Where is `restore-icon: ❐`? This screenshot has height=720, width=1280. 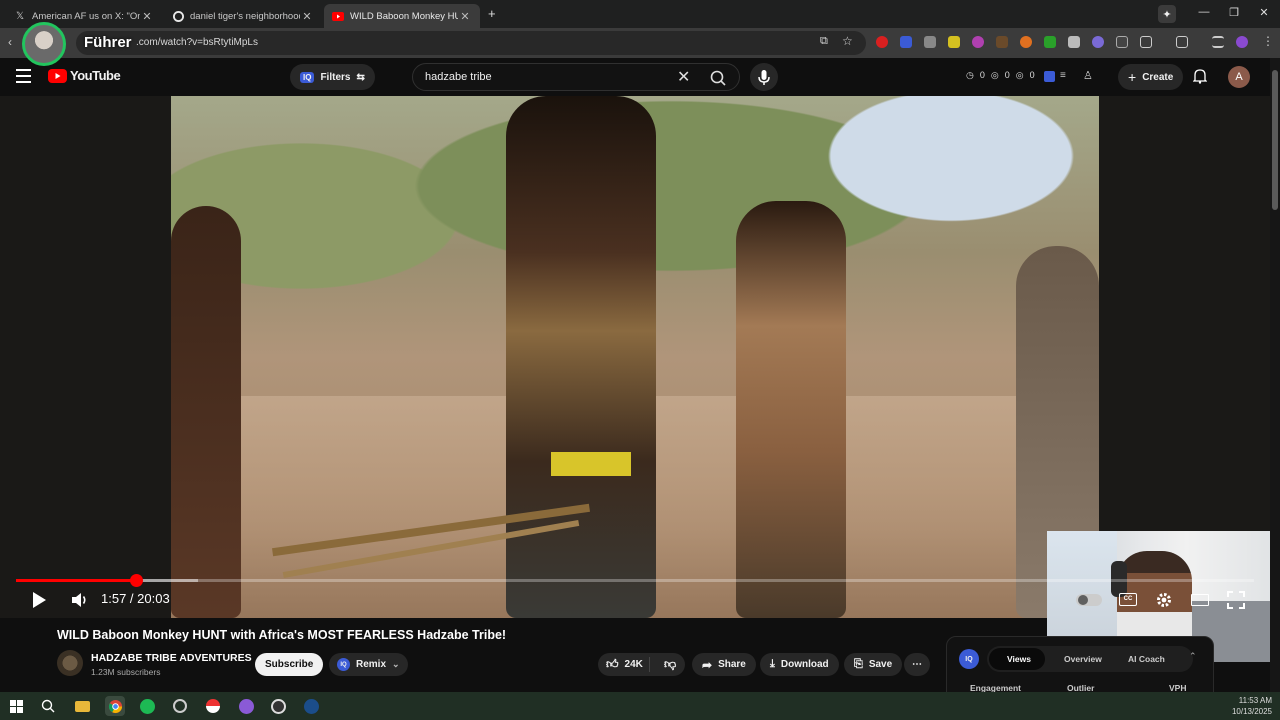 restore-icon: ❐ is located at coordinates (1234, 12).